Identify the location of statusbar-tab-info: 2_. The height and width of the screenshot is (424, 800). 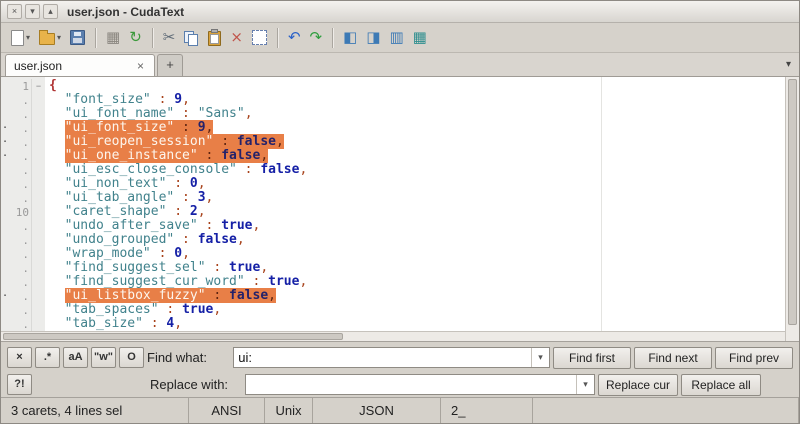
(487, 410).